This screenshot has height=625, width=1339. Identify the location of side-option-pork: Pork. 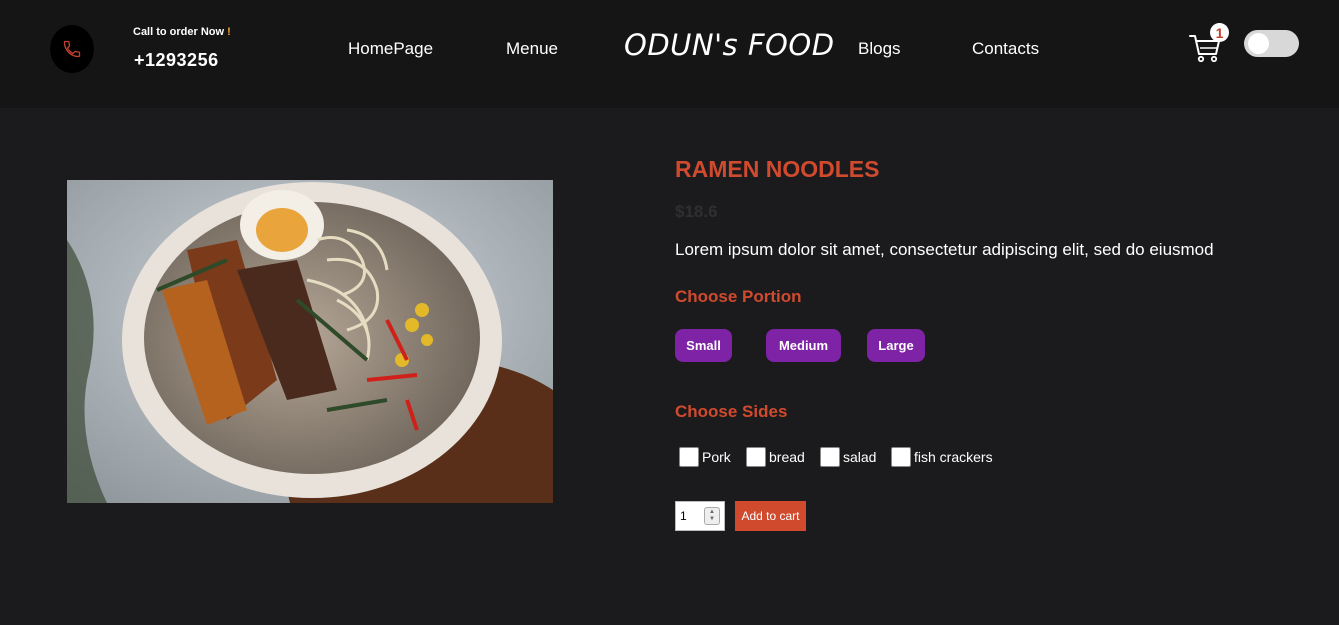
(705, 457).